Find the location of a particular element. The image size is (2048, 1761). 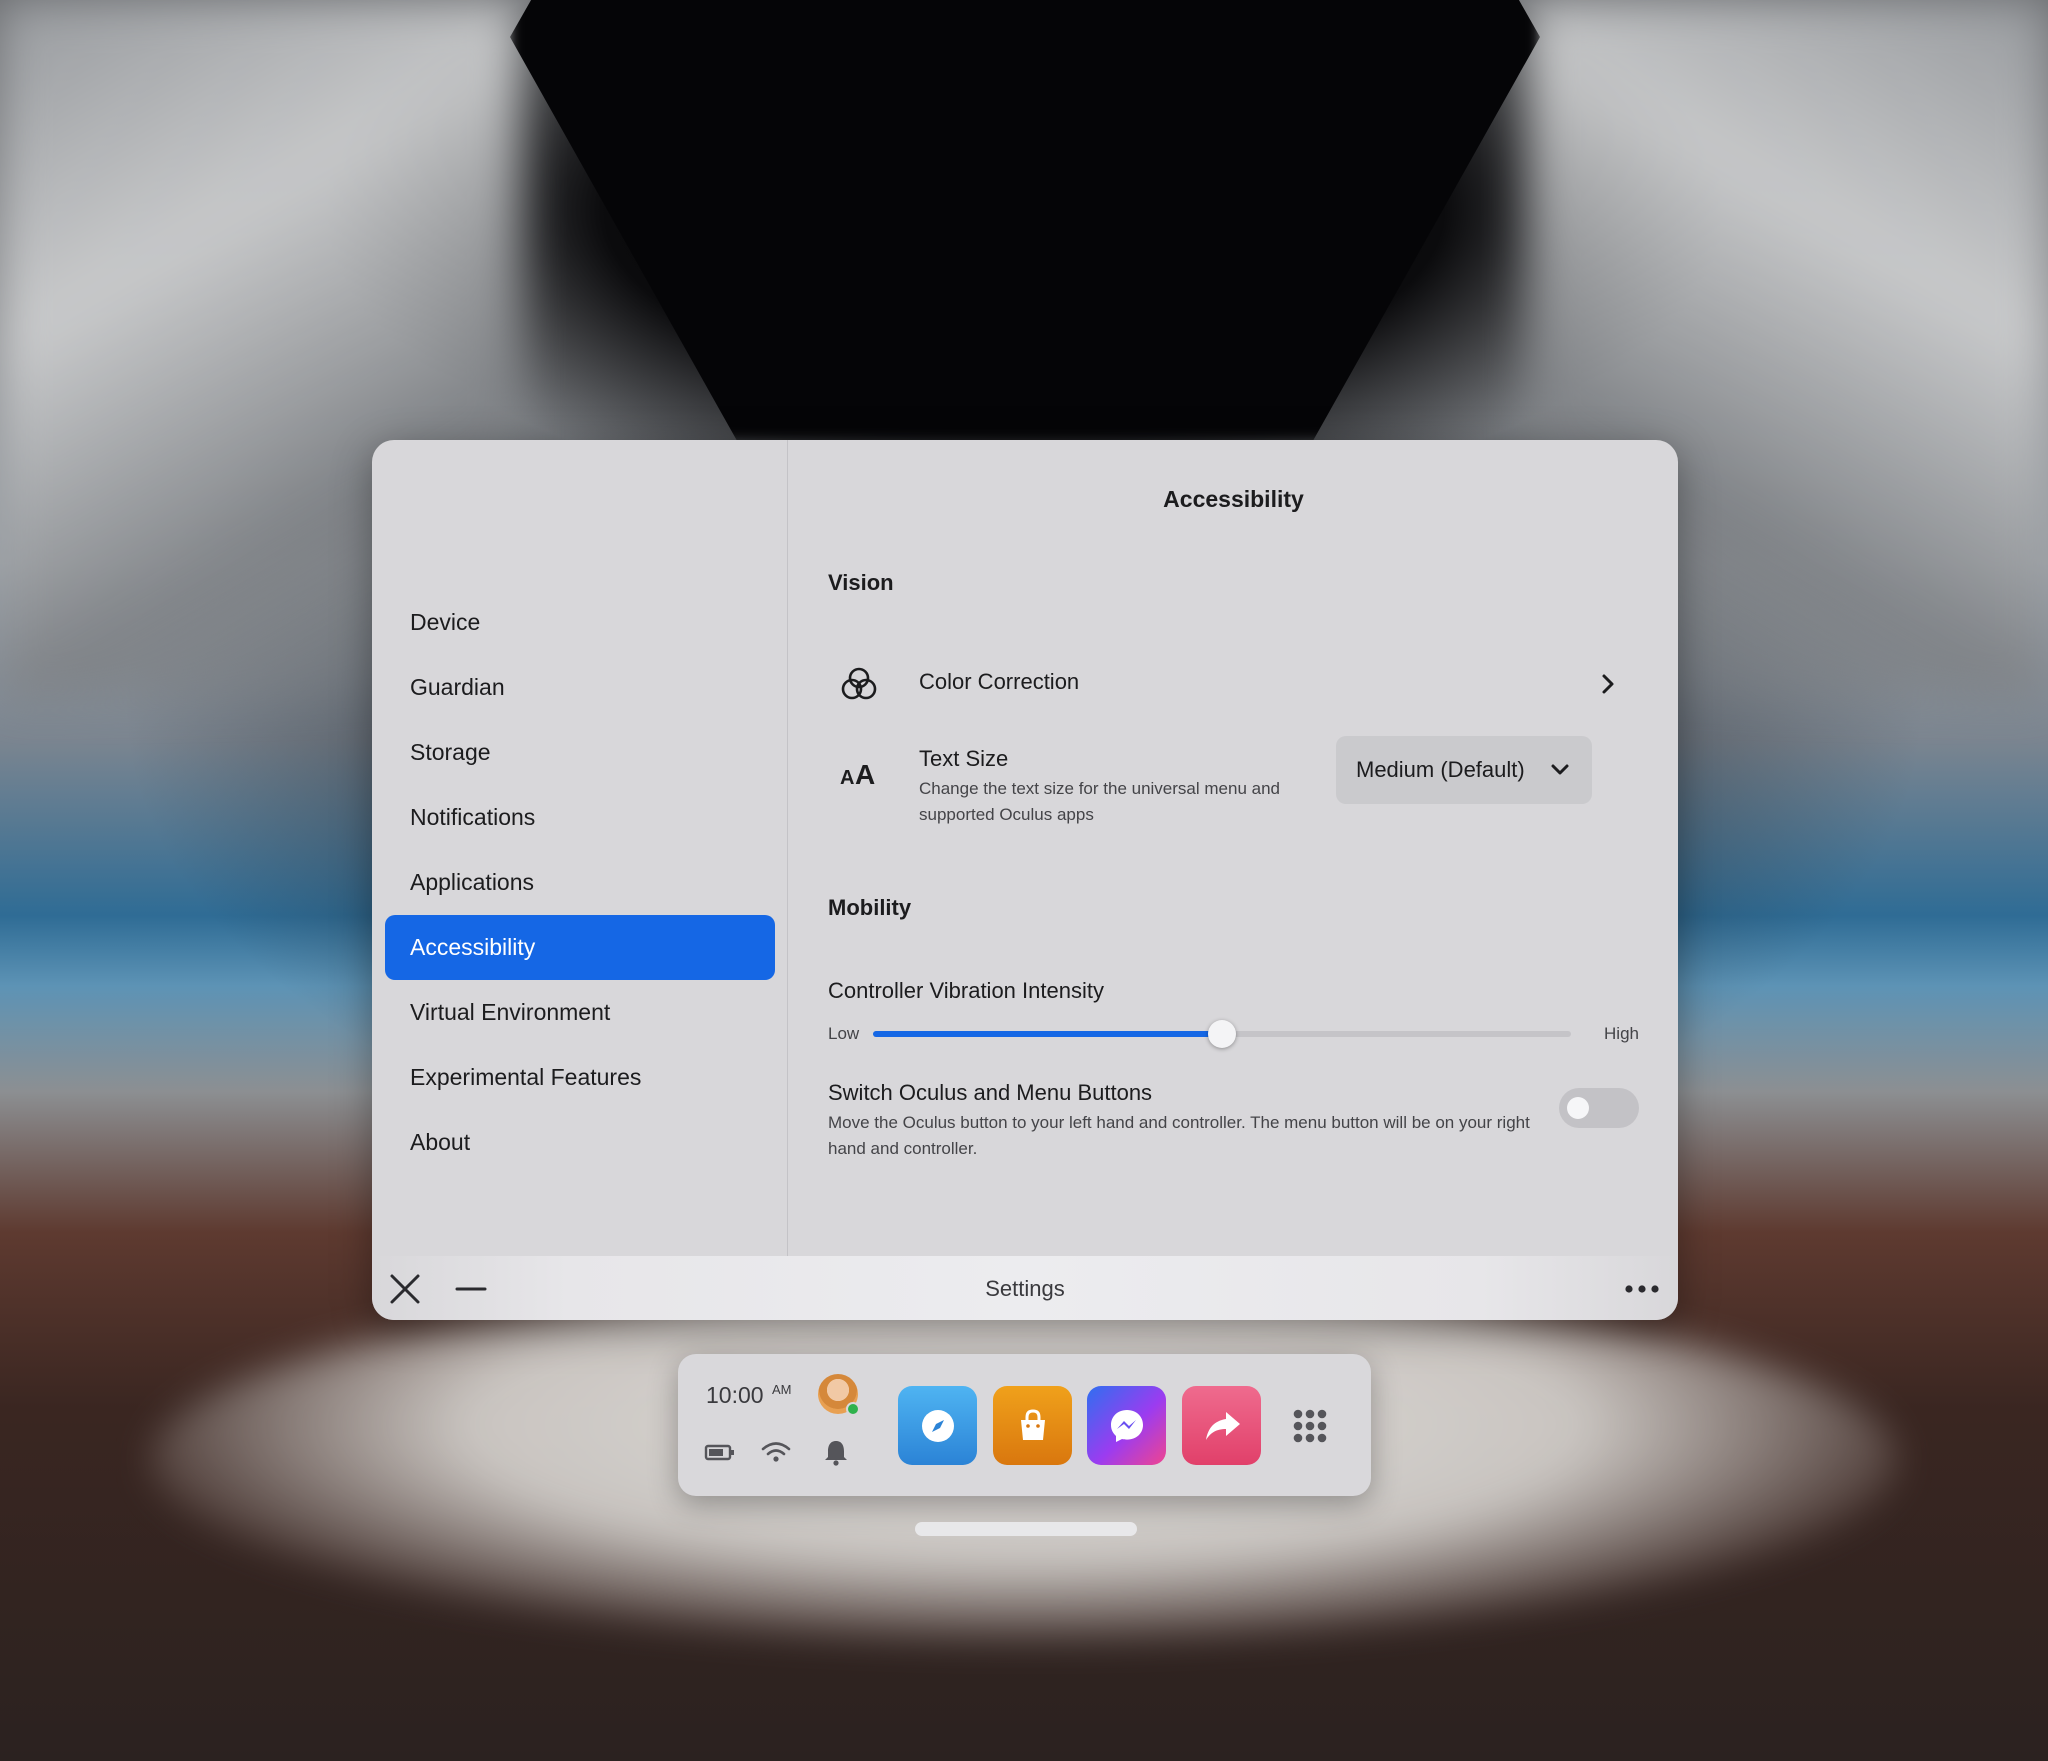

messenger-icon is located at coordinates (1126, 1425).